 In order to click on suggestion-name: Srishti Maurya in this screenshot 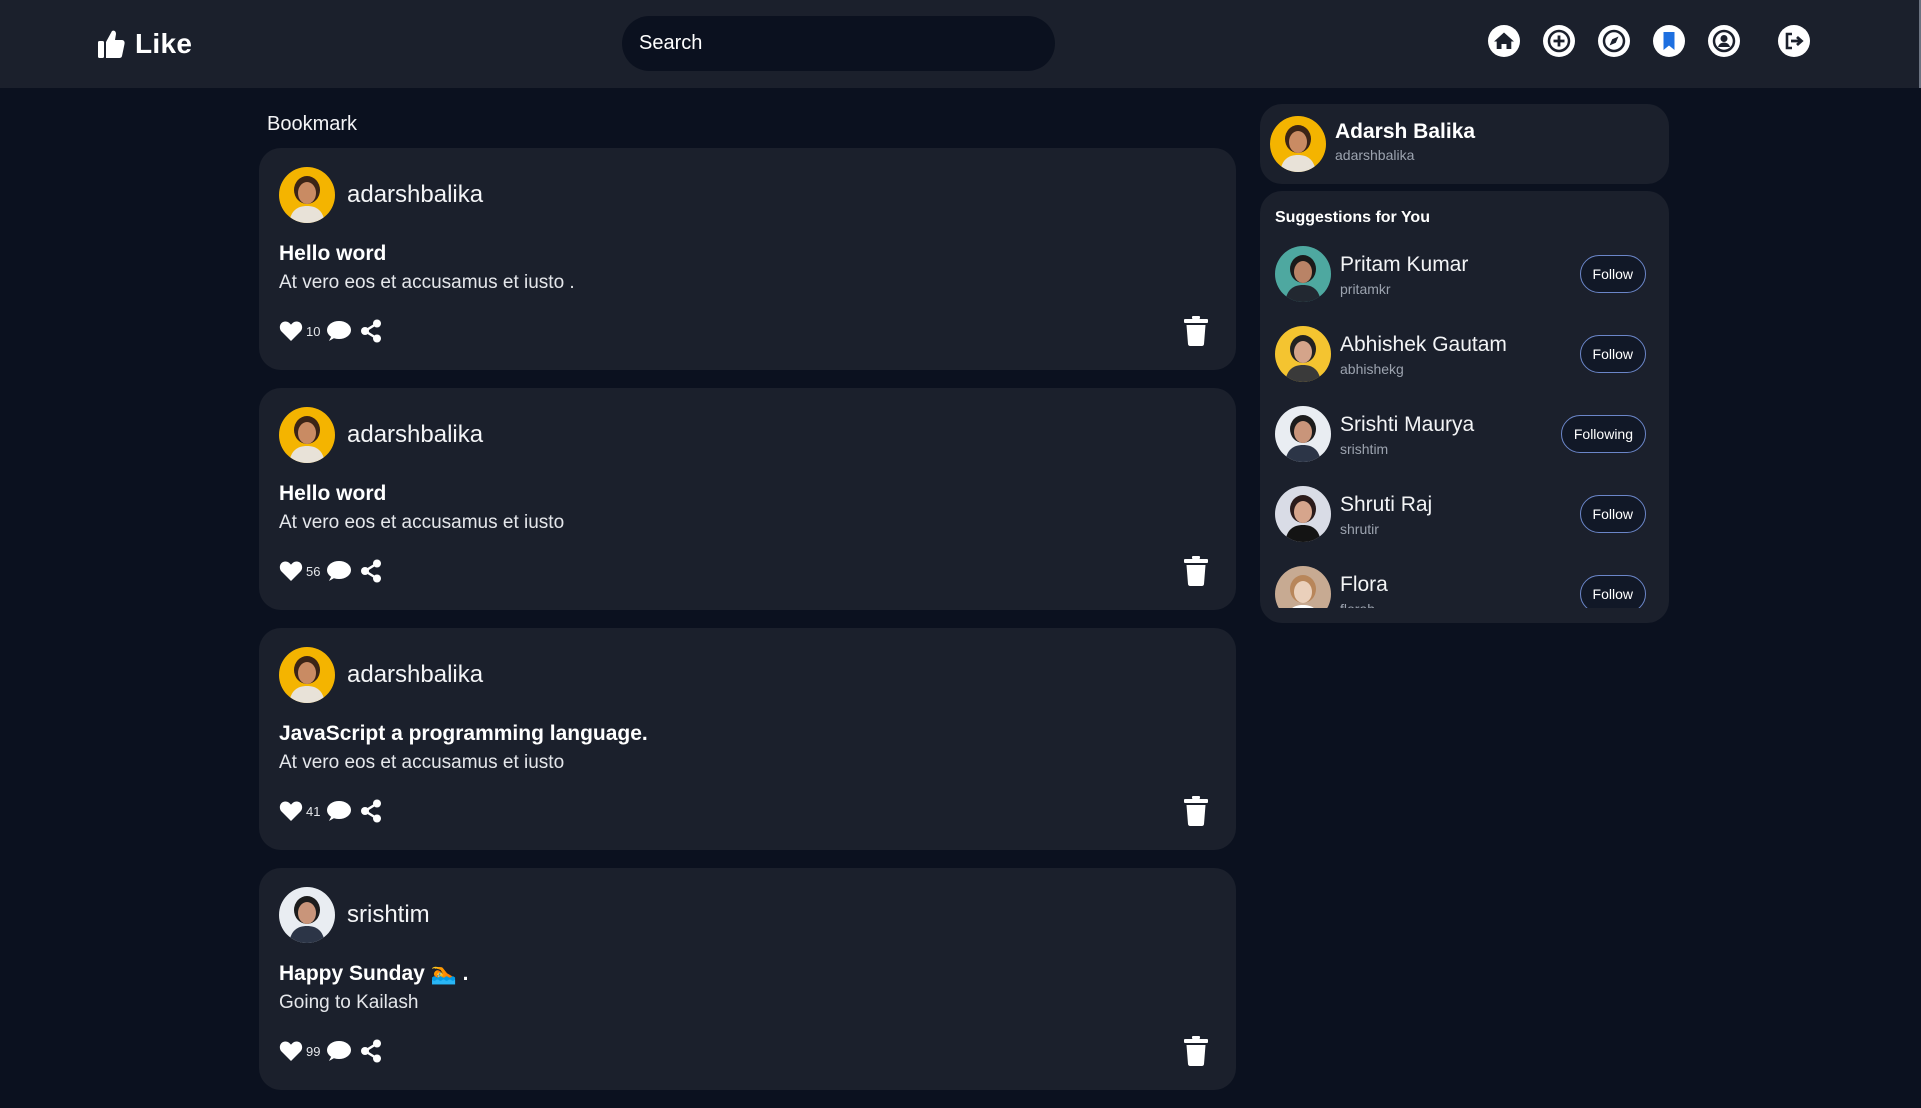, I will do `click(1407, 425)`.